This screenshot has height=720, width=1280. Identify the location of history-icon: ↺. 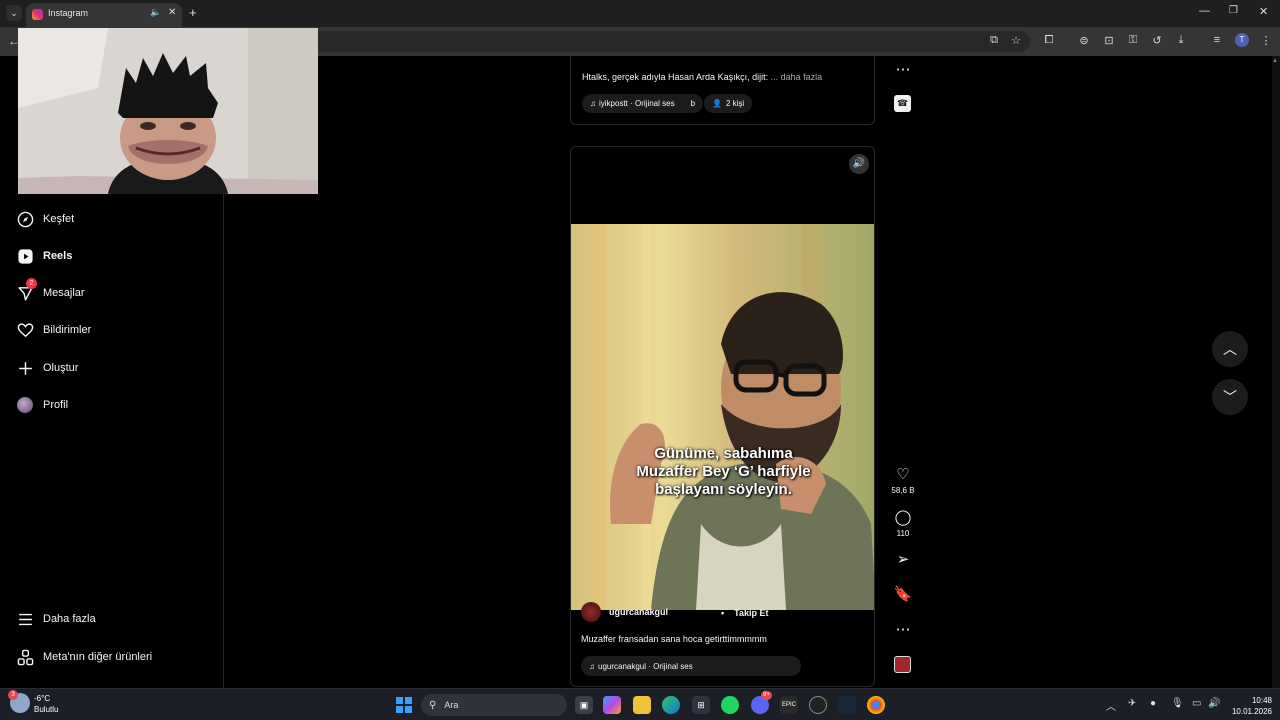
(1157, 40).